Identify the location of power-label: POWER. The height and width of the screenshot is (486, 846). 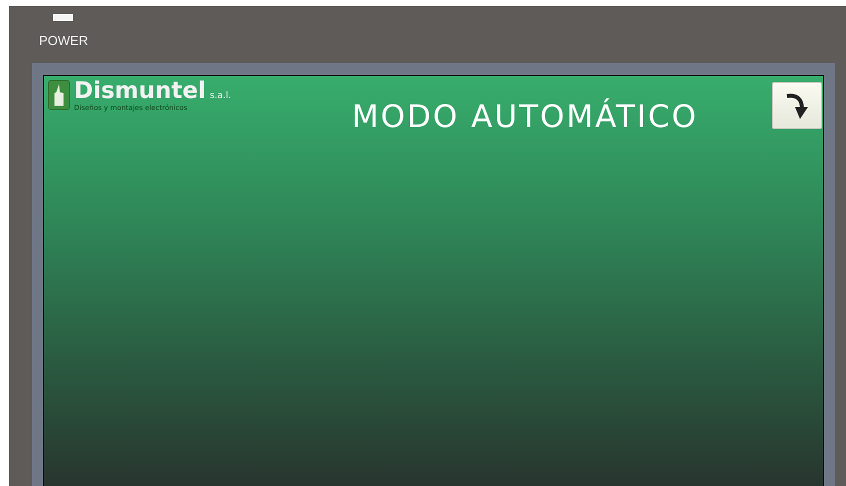
(64, 41).